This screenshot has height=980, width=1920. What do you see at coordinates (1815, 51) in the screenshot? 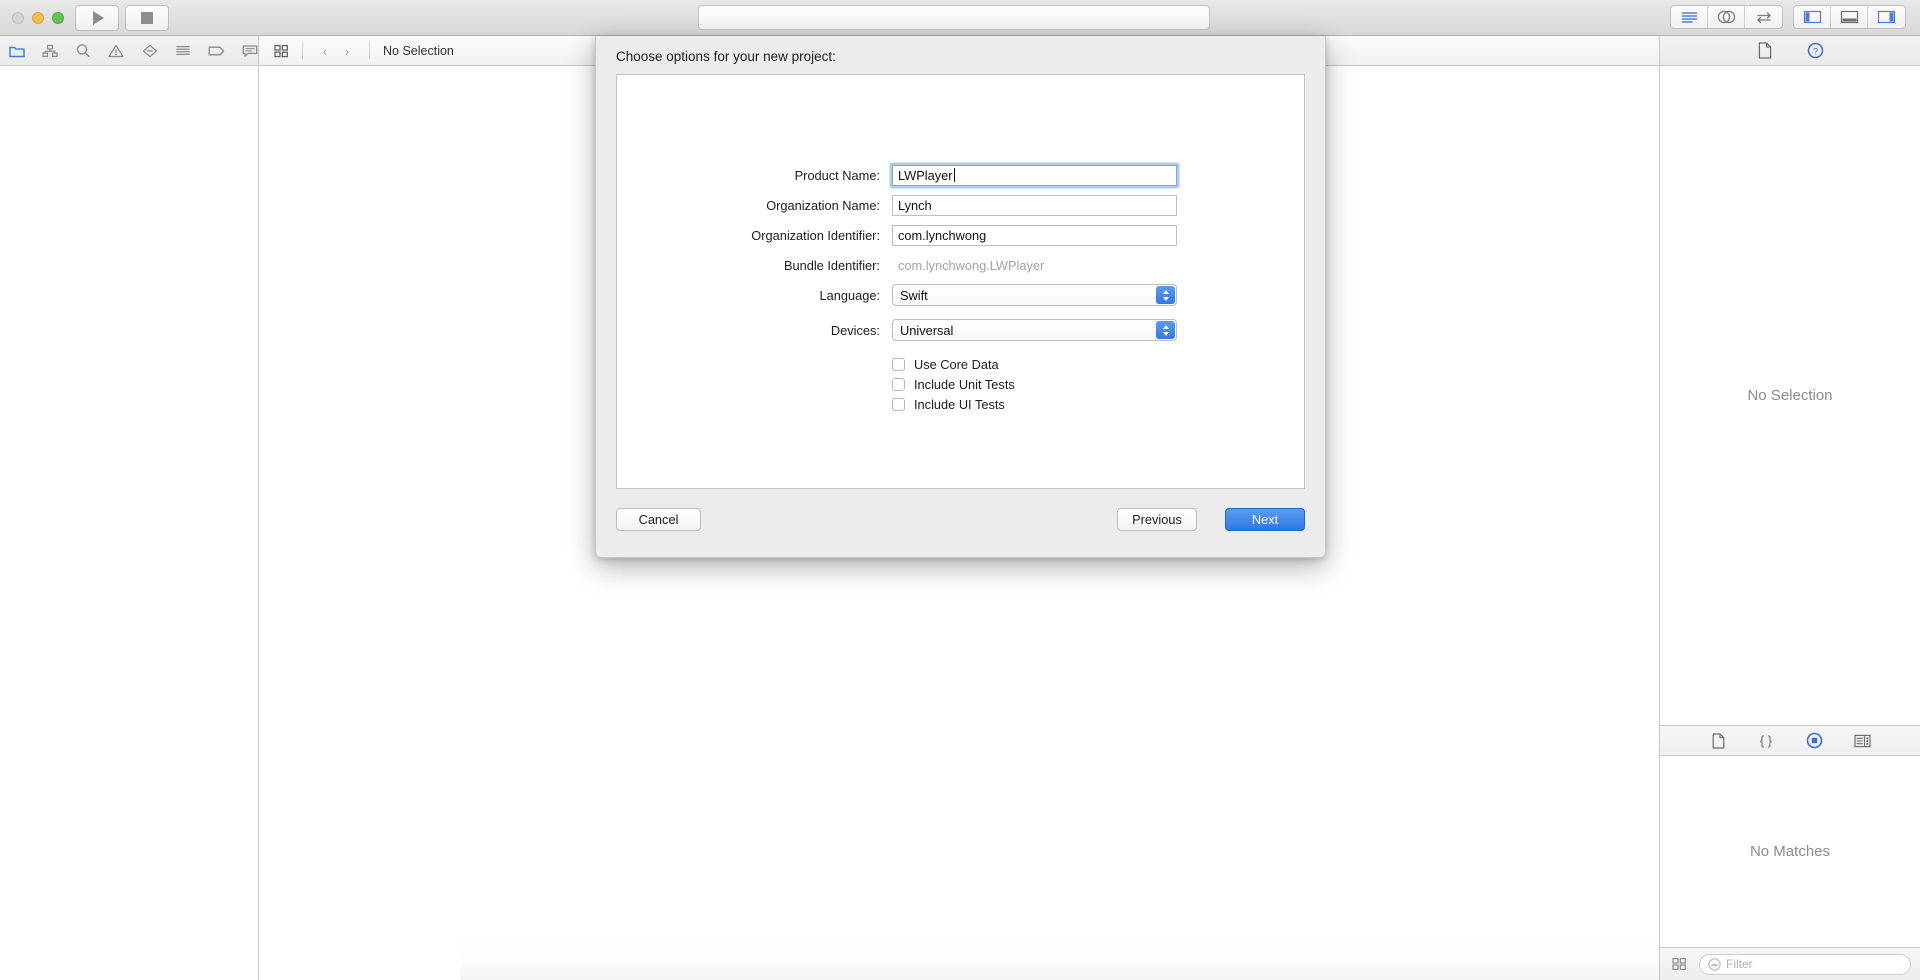
I see `quick-help-inspector-button: ?` at bounding box center [1815, 51].